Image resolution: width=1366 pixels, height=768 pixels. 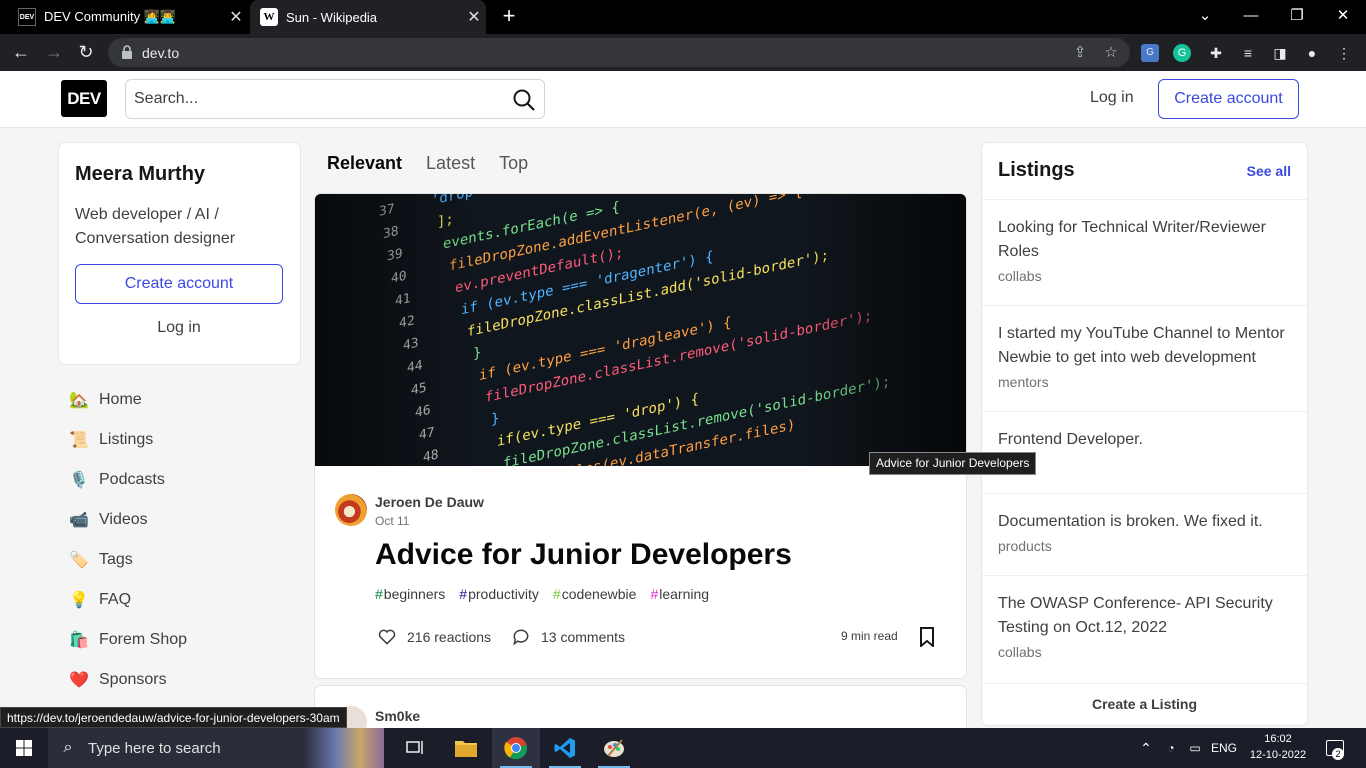 I want to click on listings-icon: 📜, so click(x=79, y=440).